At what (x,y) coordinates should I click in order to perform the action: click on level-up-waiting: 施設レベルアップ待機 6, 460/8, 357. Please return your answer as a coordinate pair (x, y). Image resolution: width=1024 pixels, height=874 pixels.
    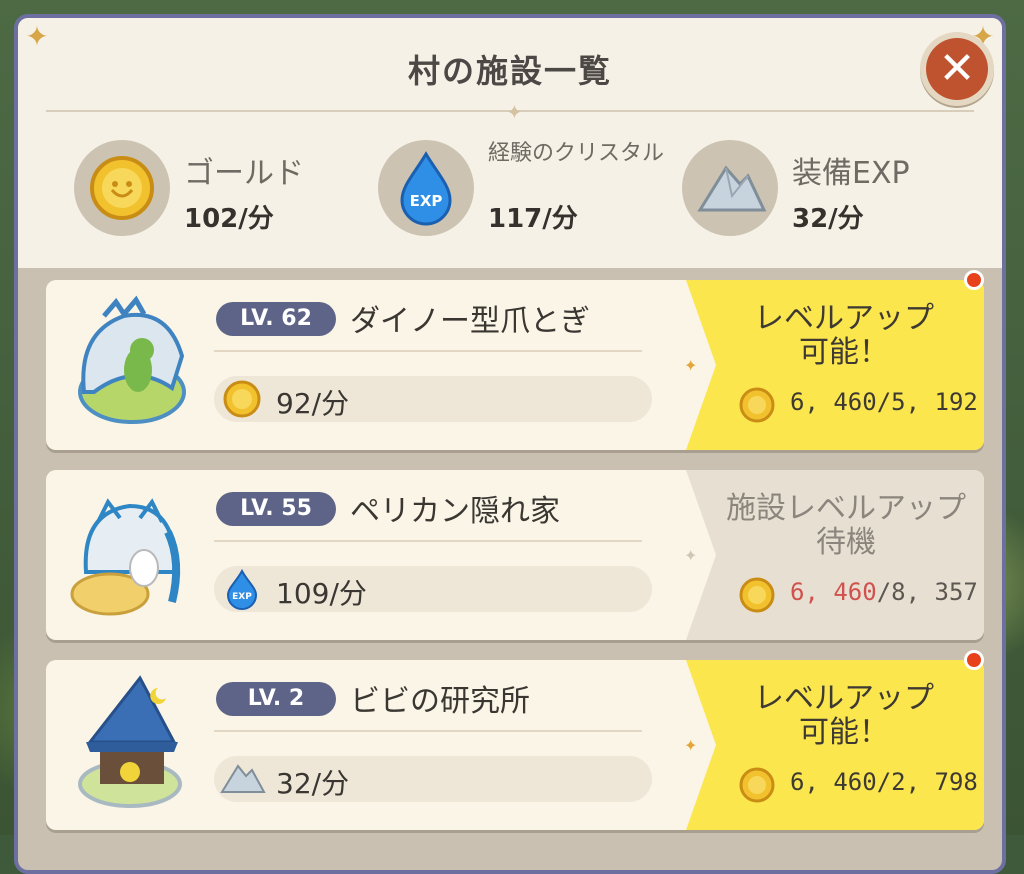
    Looking at the image, I should click on (835, 555).